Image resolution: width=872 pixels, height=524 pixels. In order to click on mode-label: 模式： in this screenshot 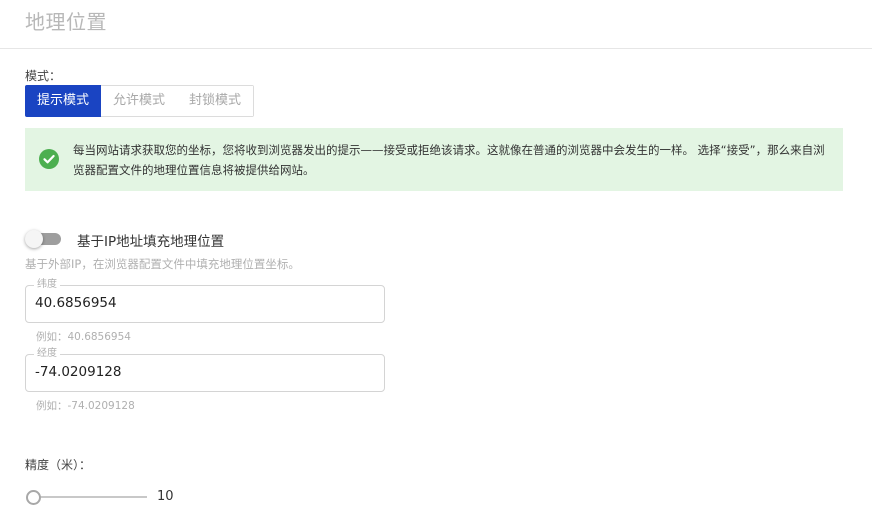, I will do `click(43, 76)`.